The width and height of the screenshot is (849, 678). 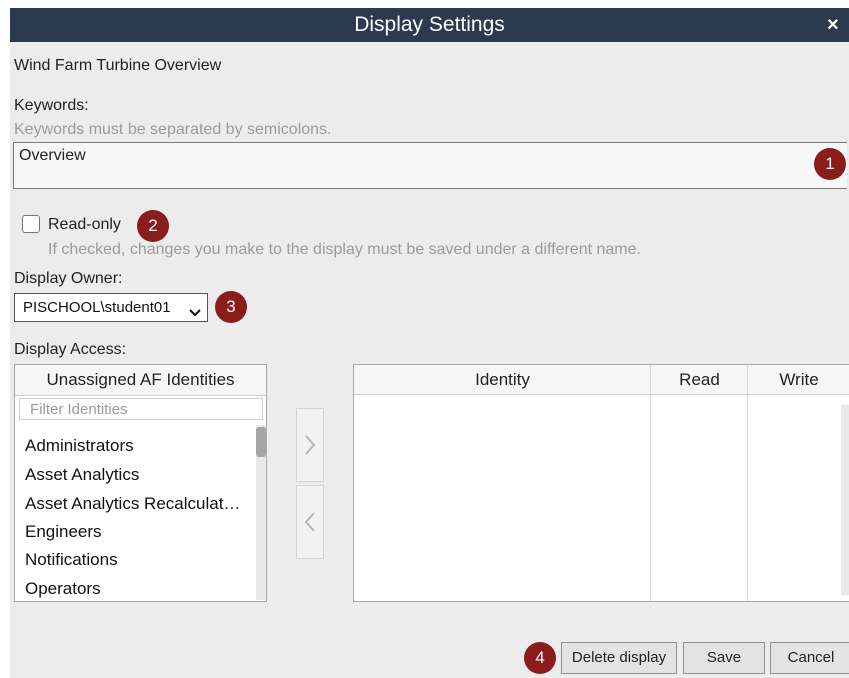 What do you see at coordinates (430, 165) in the screenshot?
I see `keywords-input: Overview` at bounding box center [430, 165].